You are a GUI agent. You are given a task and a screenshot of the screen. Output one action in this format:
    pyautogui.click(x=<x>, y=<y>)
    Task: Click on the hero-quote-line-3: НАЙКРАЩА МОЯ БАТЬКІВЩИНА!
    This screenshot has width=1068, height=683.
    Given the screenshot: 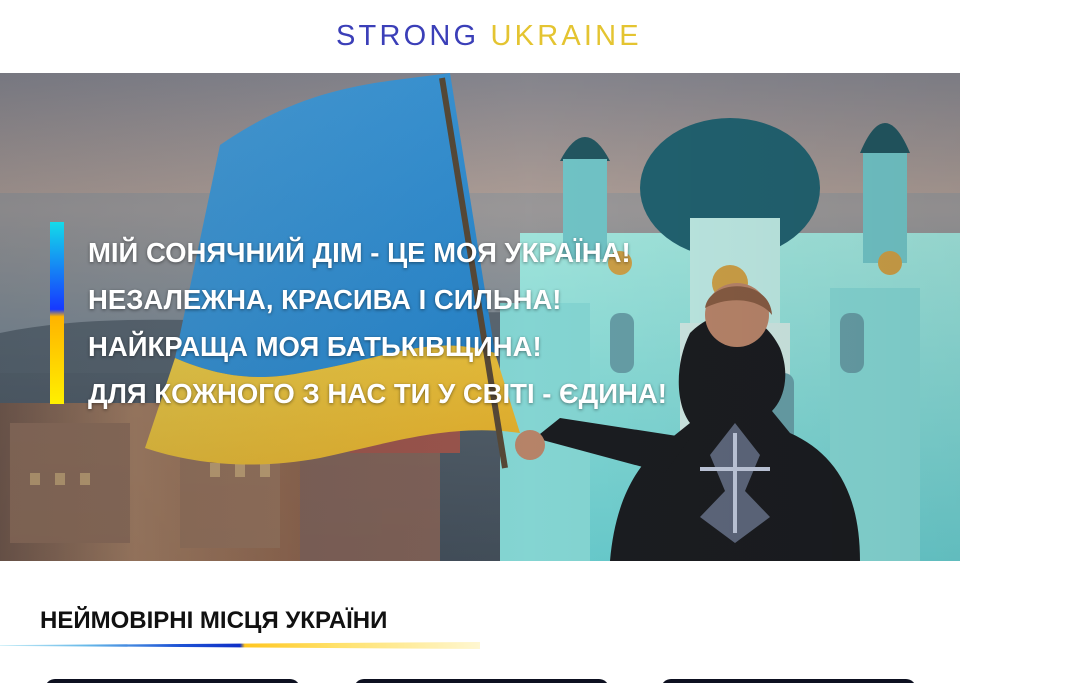 What is the action you would take?
    pyautogui.click(x=315, y=346)
    